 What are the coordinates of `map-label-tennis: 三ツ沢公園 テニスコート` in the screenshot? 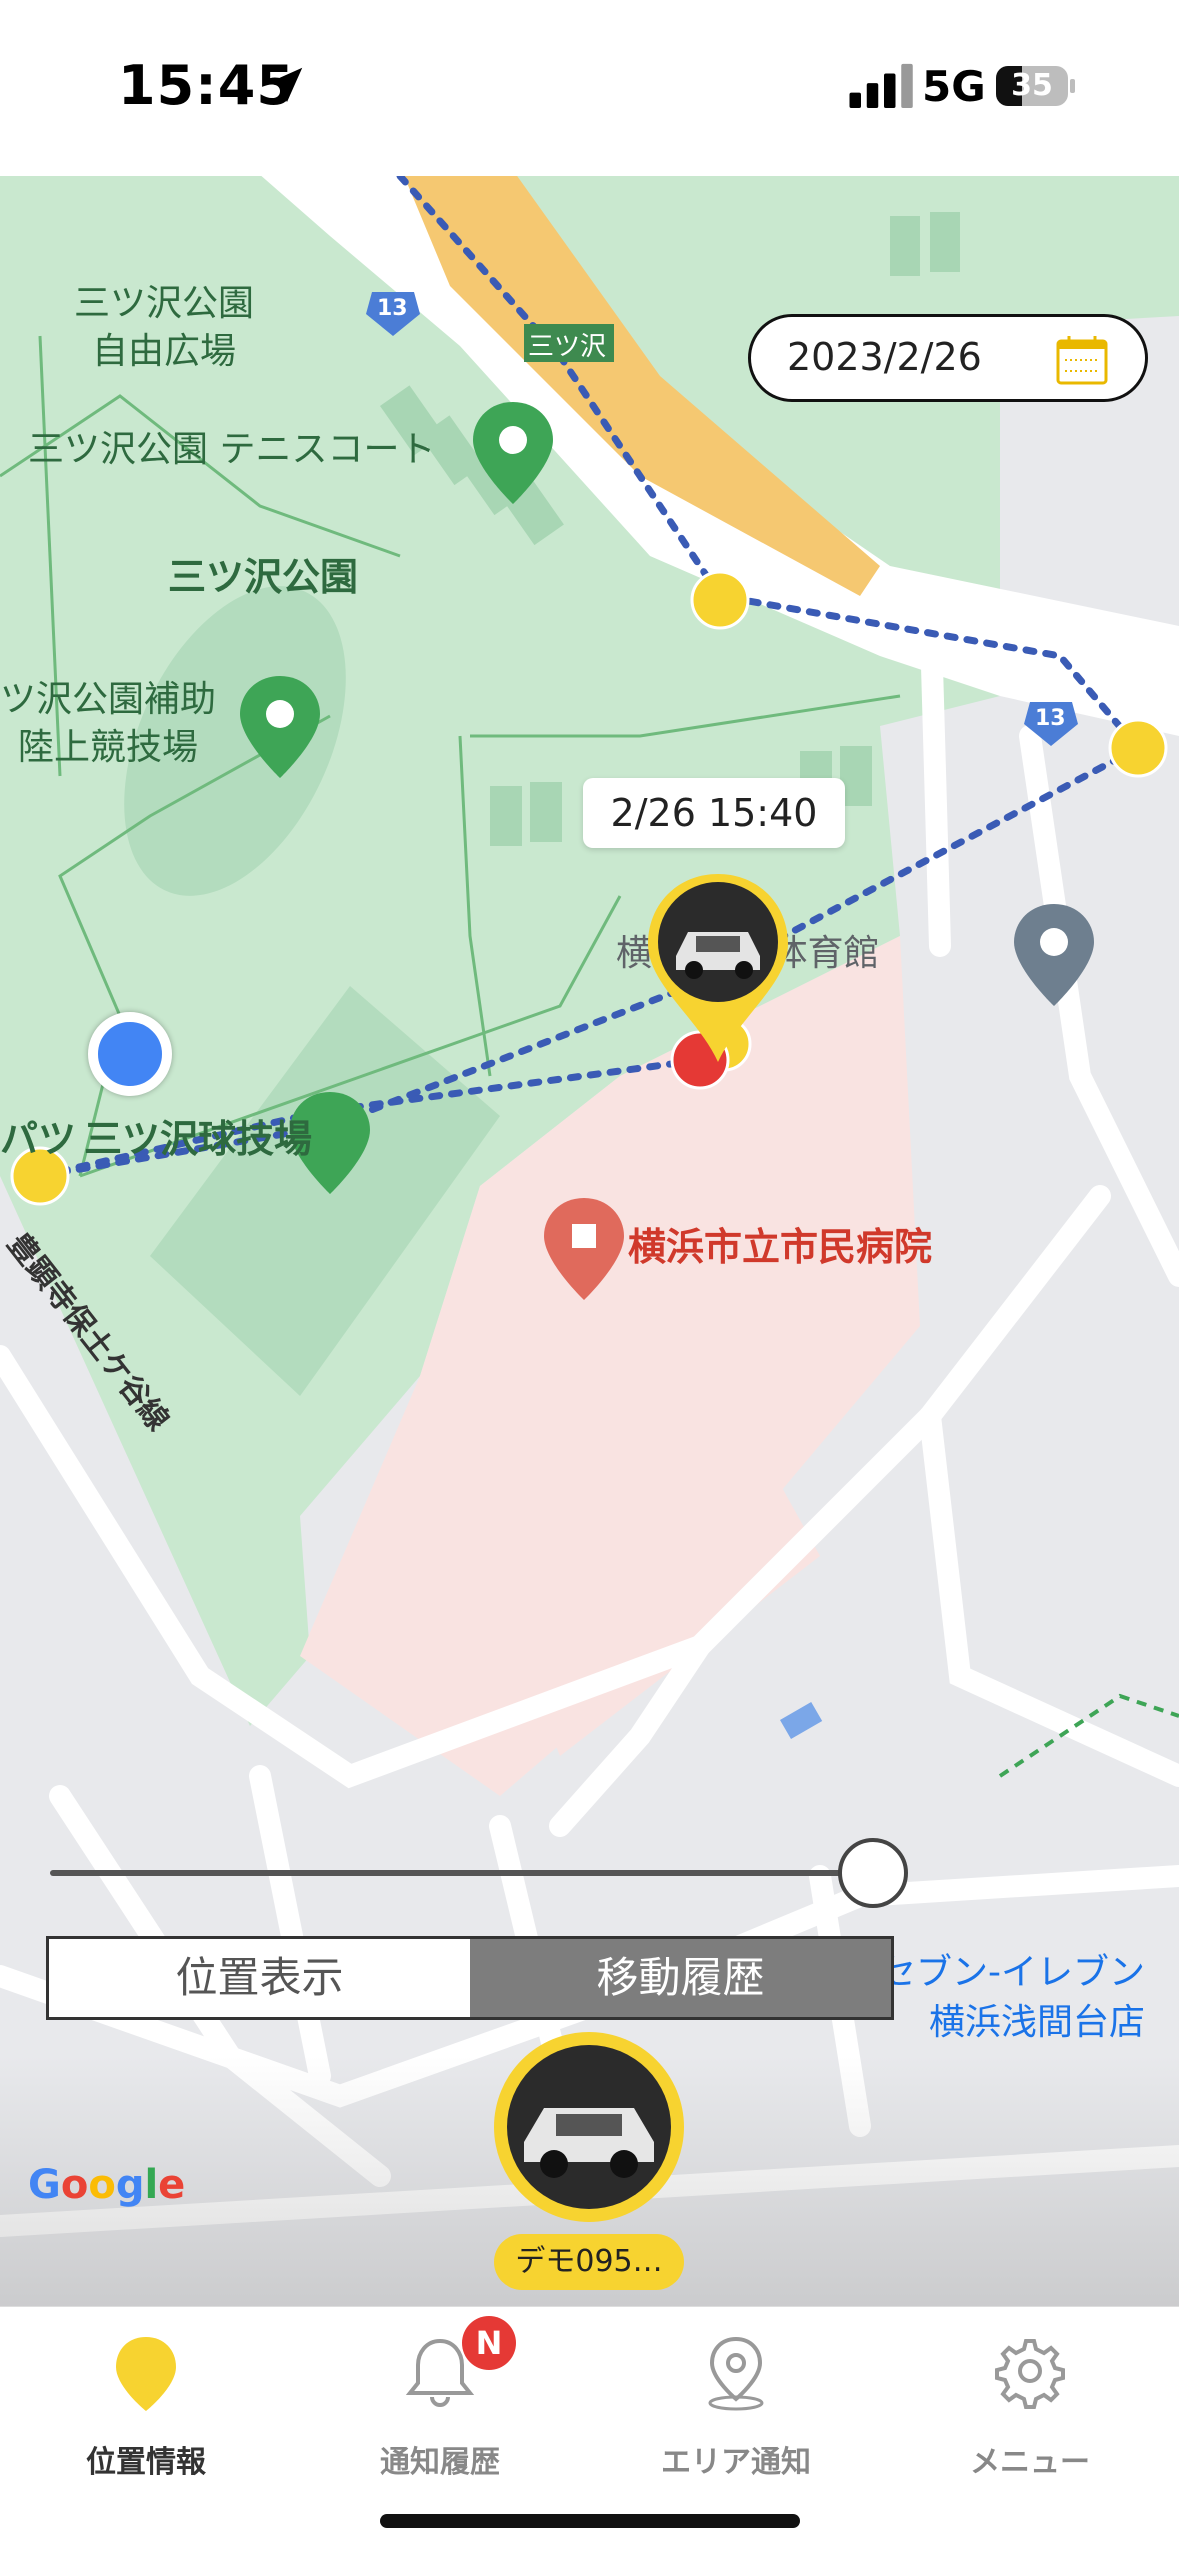 It's located at (232, 449).